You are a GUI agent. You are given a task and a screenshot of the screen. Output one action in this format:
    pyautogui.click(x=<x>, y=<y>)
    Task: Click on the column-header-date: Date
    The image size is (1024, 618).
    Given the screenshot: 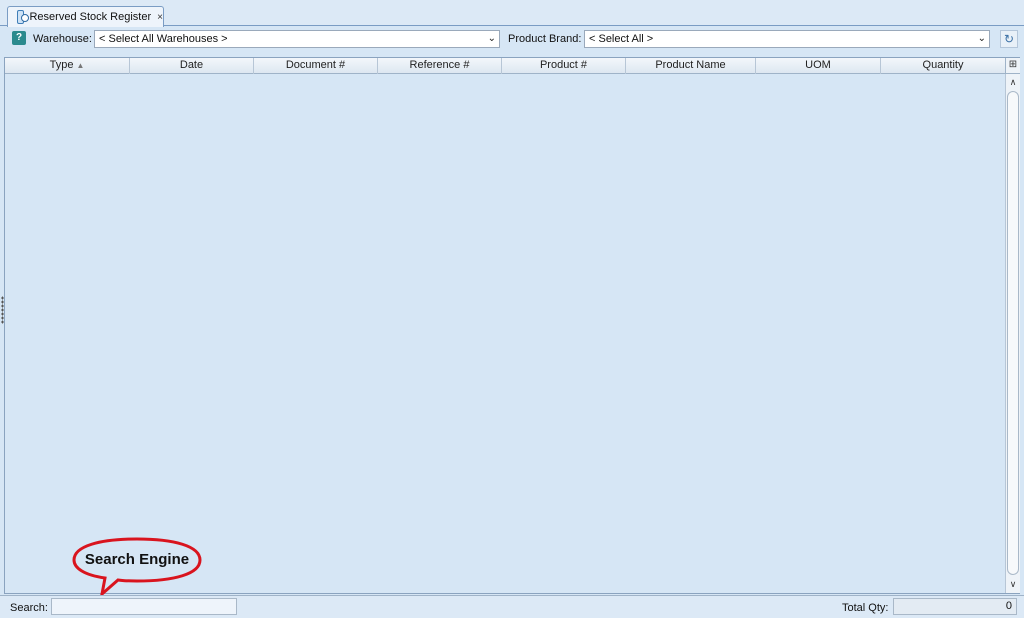 What is the action you would take?
    pyautogui.click(x=192, y=66)
    